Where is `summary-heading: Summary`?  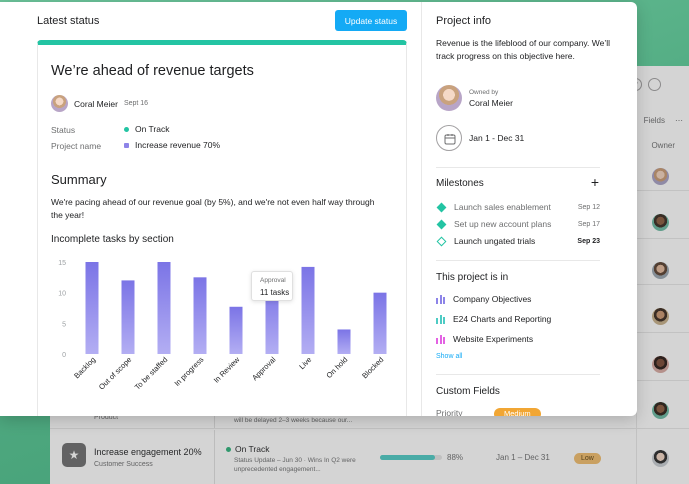
summary-heading: Summary is located at coordinates (79, 179).